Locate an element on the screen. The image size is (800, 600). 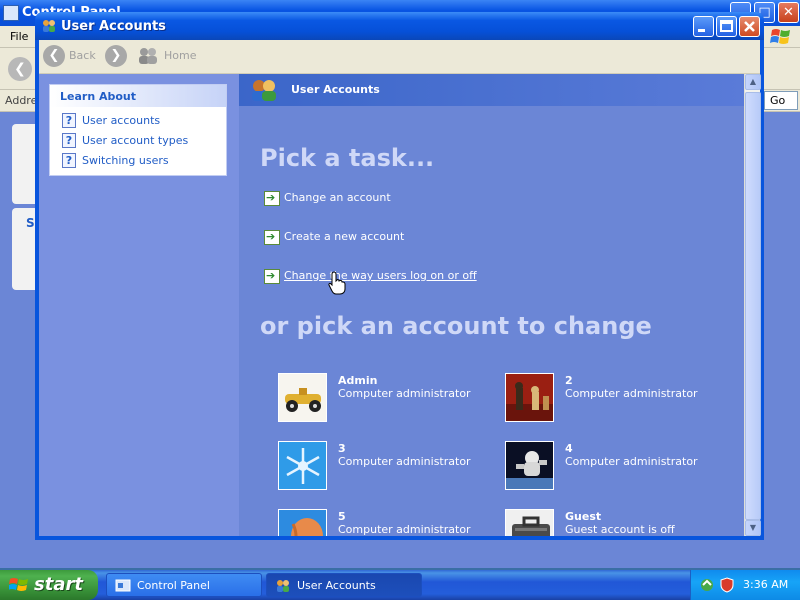
task-label: Change an account is located at coordinates (337, 197).